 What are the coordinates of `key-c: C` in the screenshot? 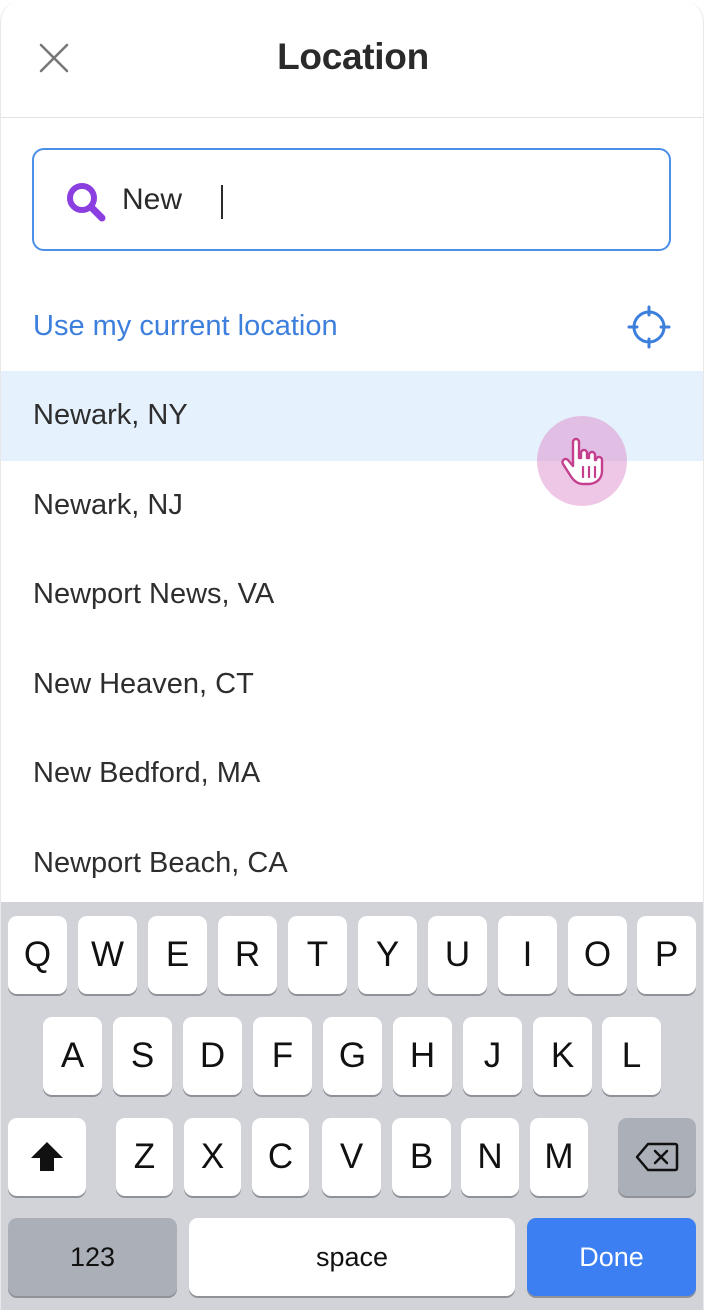 It's located at (280, 1157).